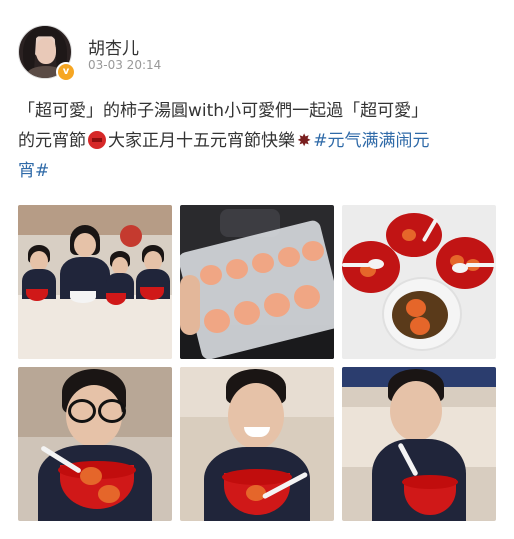  What do you see at coordinates (85, 245) in the screenshot?
I see `mother-head` at bounding box center [85, 245].